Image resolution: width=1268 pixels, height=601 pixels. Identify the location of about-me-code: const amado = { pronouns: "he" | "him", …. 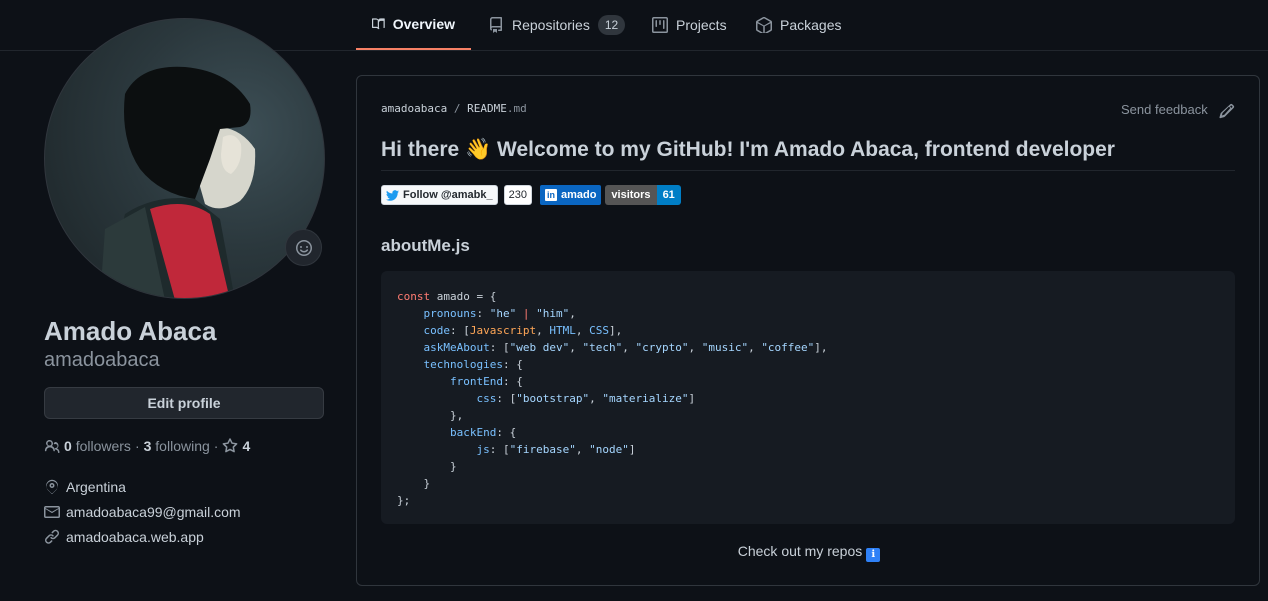
(612, 398).